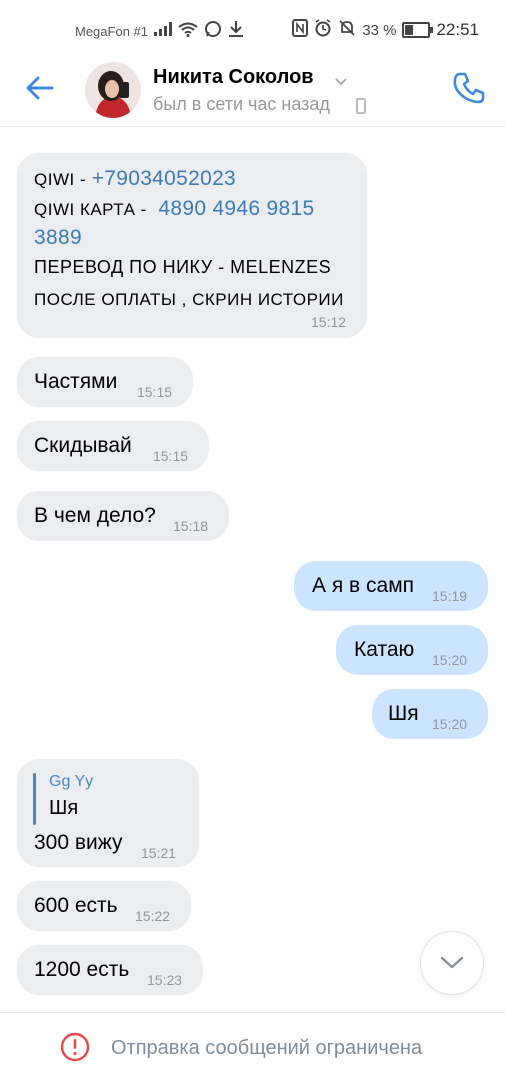 This screenshot has width=505, height=1081. What do you see at coordinates (113, 90) in the screenshot?
I see `avatar` at bounding box center [113, 90].